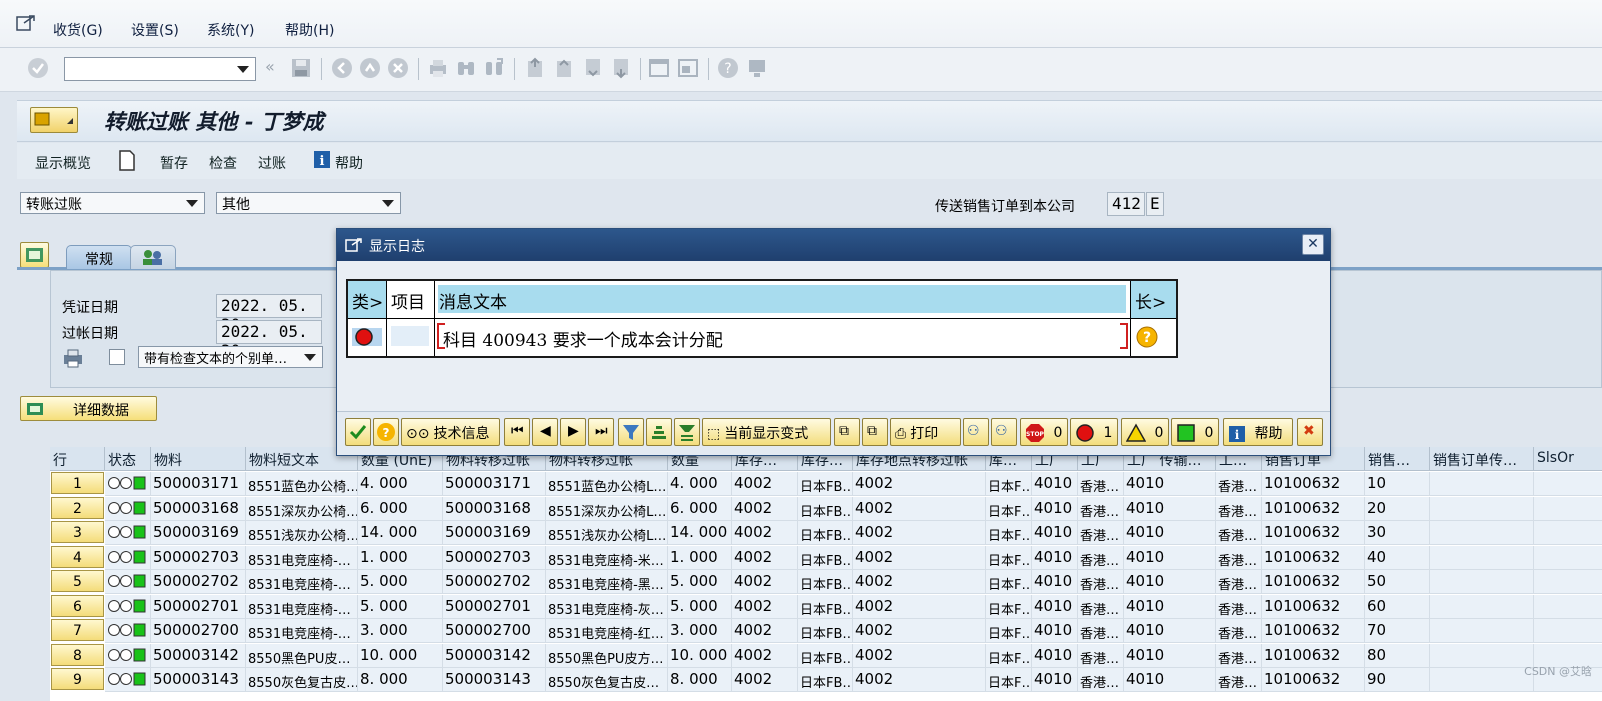 This screenshot has width=1602, height=701. What do you see at coordinates (494, 582) in the screenshot?
I see `grid-cell-receiving-material: 500002702` at bounding box center [494, 582].